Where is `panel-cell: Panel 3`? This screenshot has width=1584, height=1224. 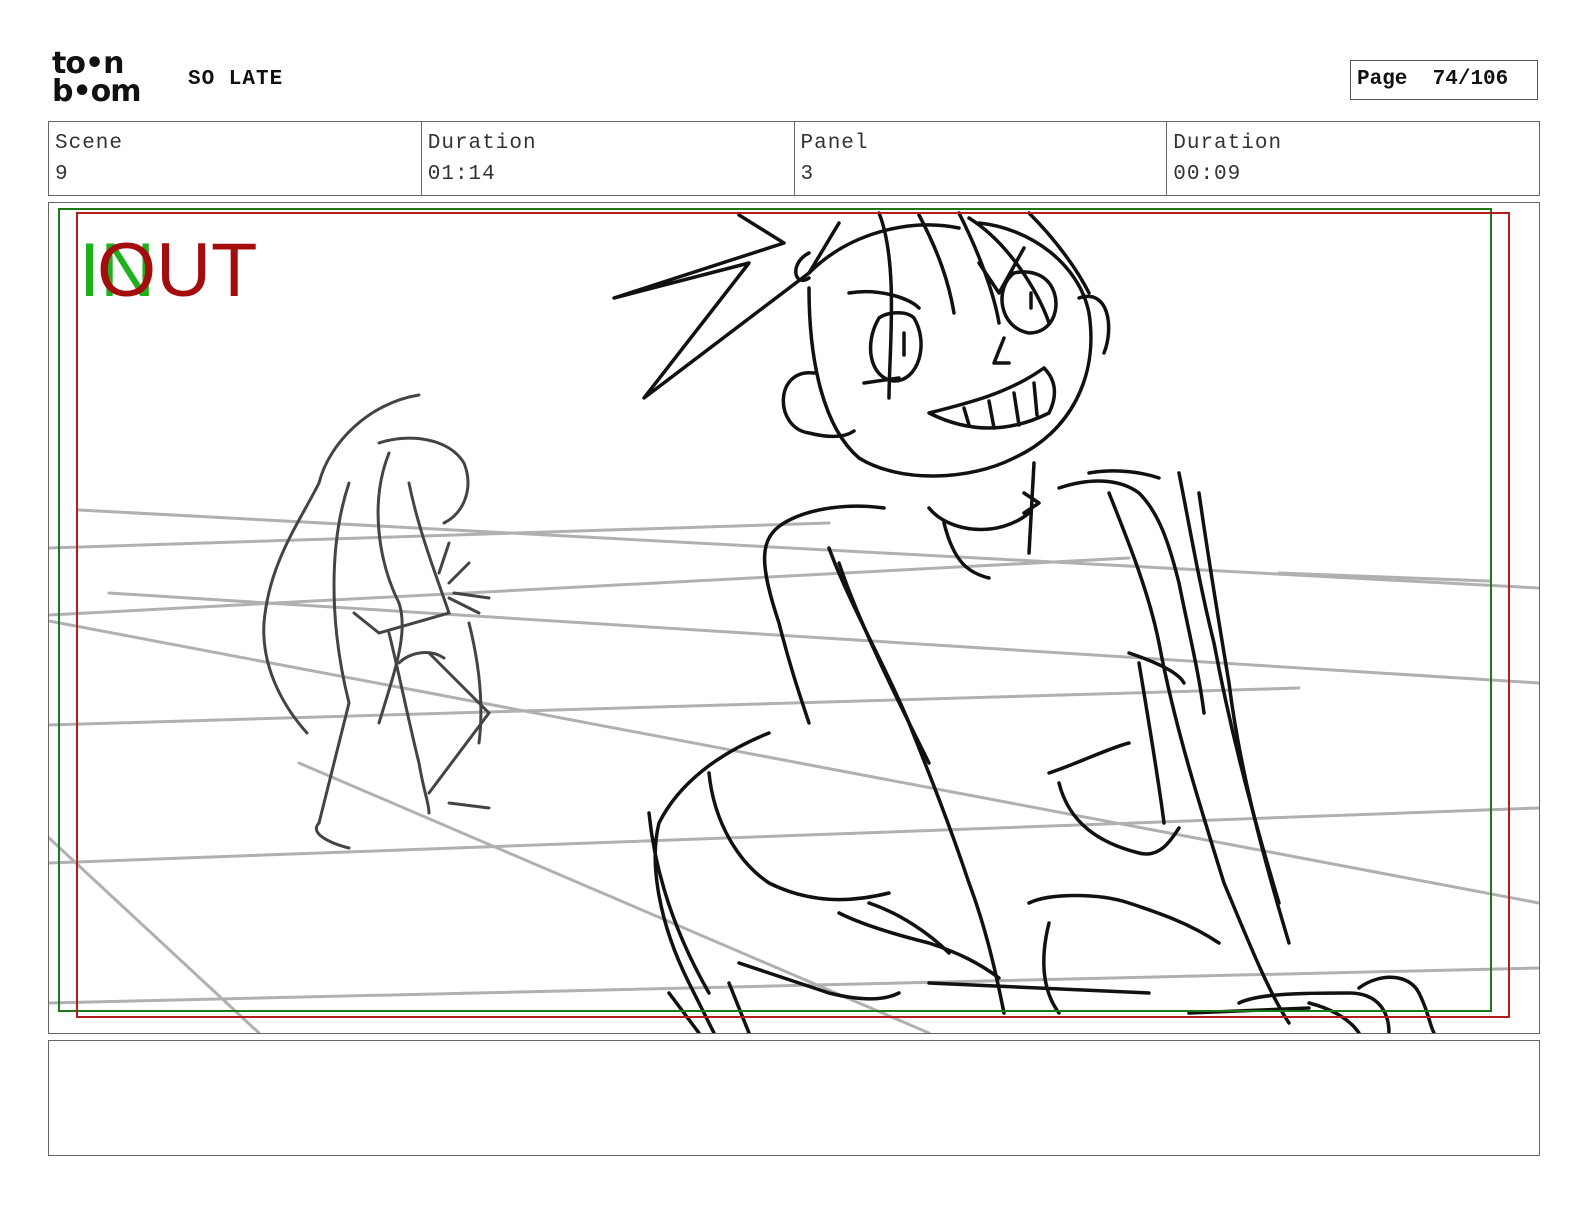 panel-cell: Panel 3 is located at coordinates (981, 158).